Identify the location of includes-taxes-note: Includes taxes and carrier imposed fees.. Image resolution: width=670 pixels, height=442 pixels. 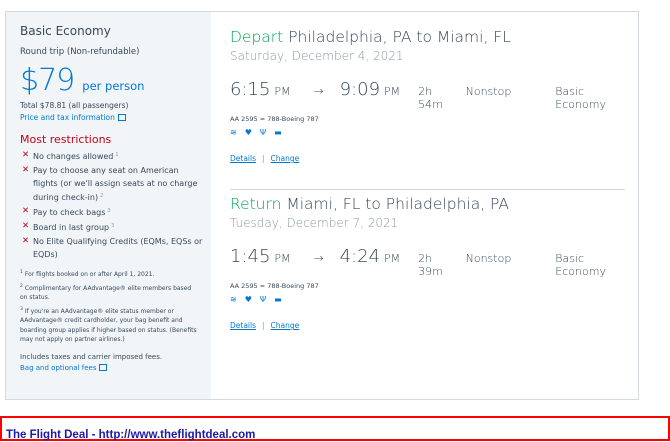
(91, 356).